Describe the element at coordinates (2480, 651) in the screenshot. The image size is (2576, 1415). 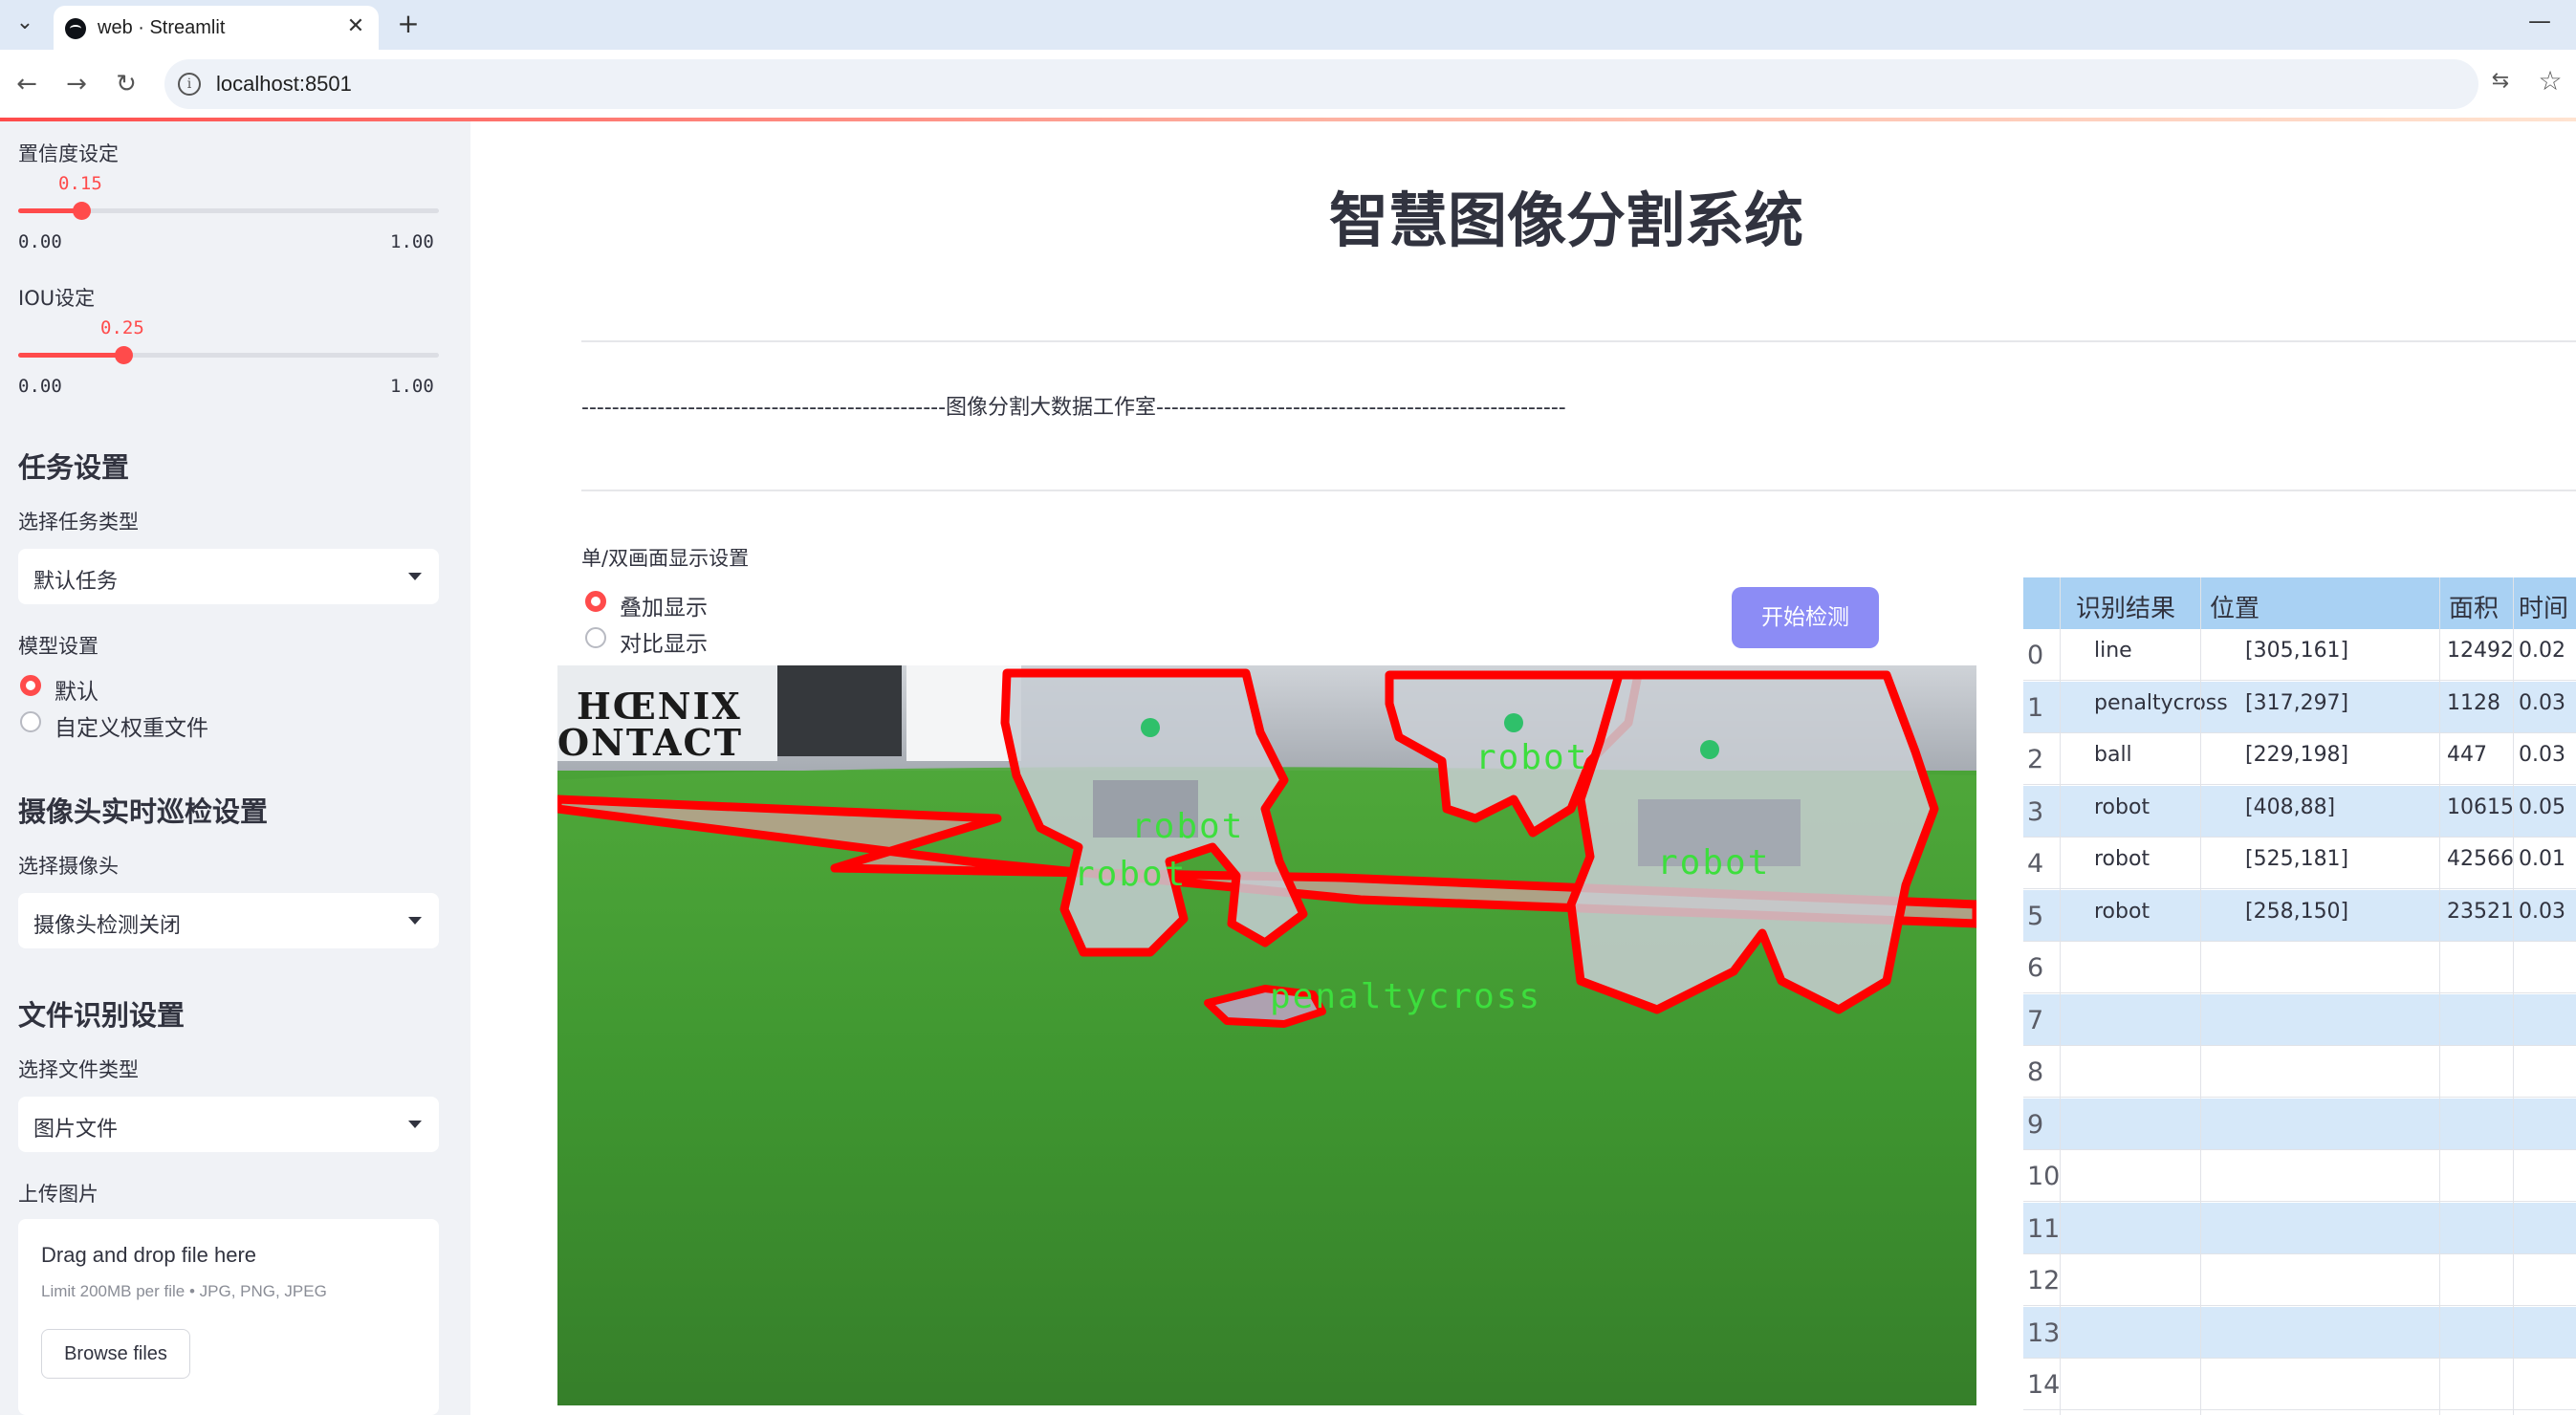
I see `cell-area: 12492` at that location.